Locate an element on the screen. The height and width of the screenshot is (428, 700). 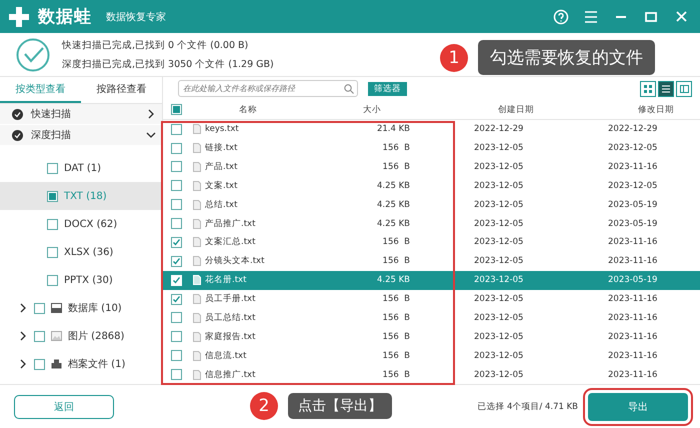
scan-group-row: 深度扫描 is located at coordinates (81, 135).